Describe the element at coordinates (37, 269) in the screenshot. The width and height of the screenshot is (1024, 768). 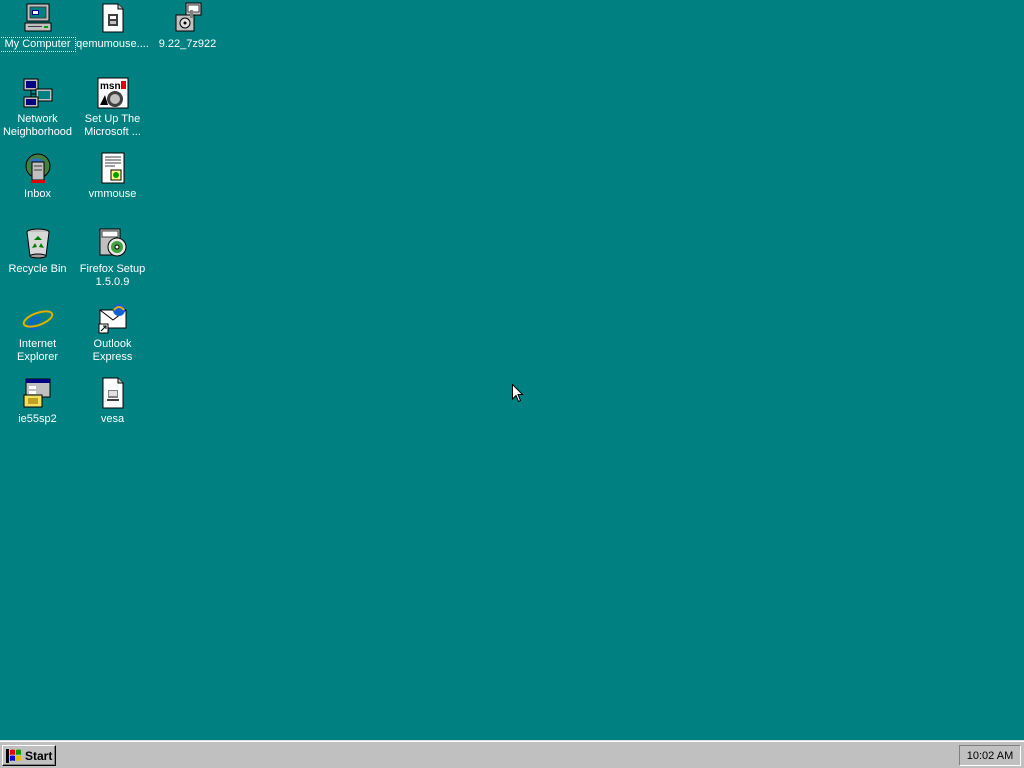
I see `desktop-icon-label: Recycle Bin` at that location.